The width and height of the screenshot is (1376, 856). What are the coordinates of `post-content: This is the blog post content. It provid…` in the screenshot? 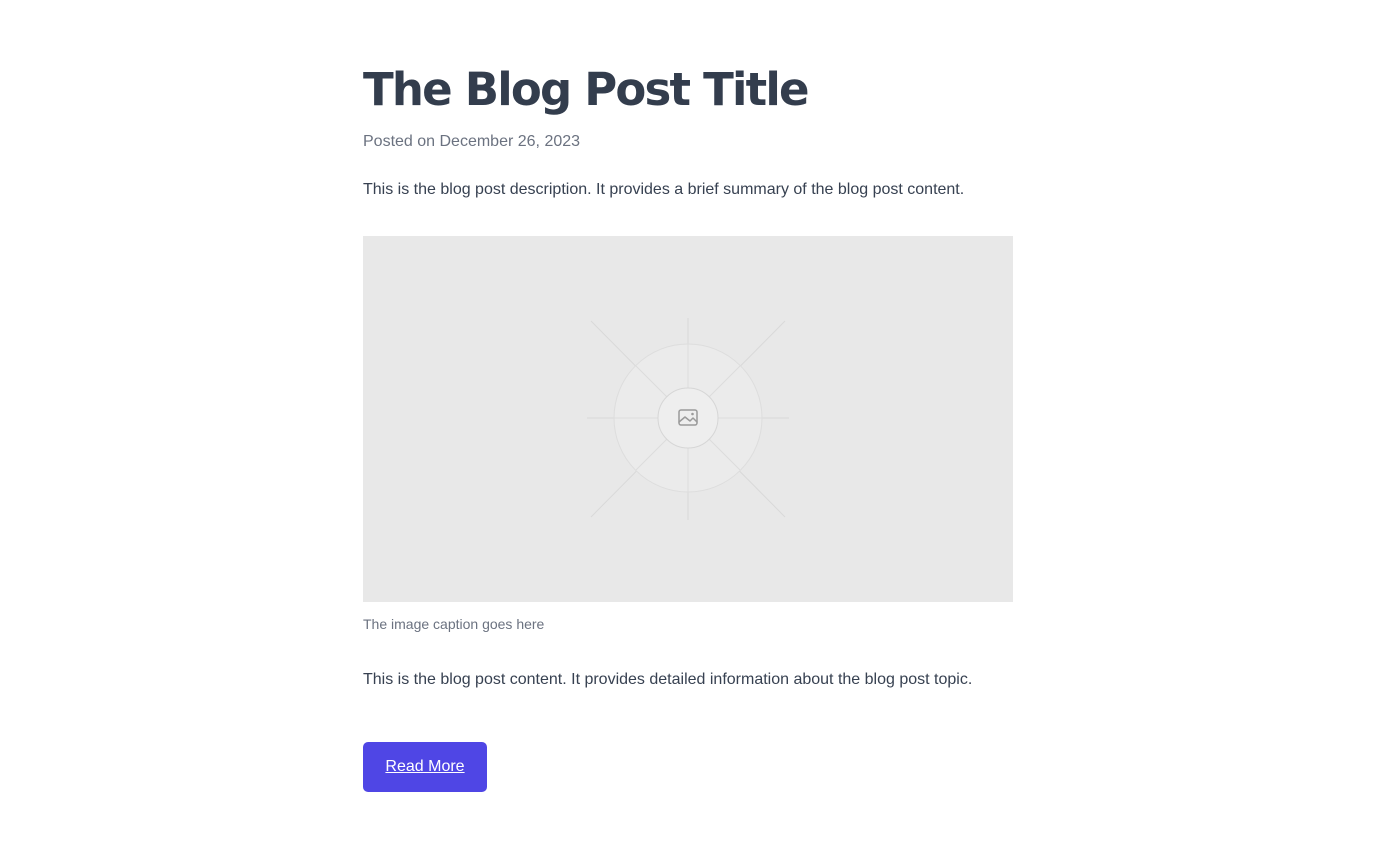 It's located at (668, 679).